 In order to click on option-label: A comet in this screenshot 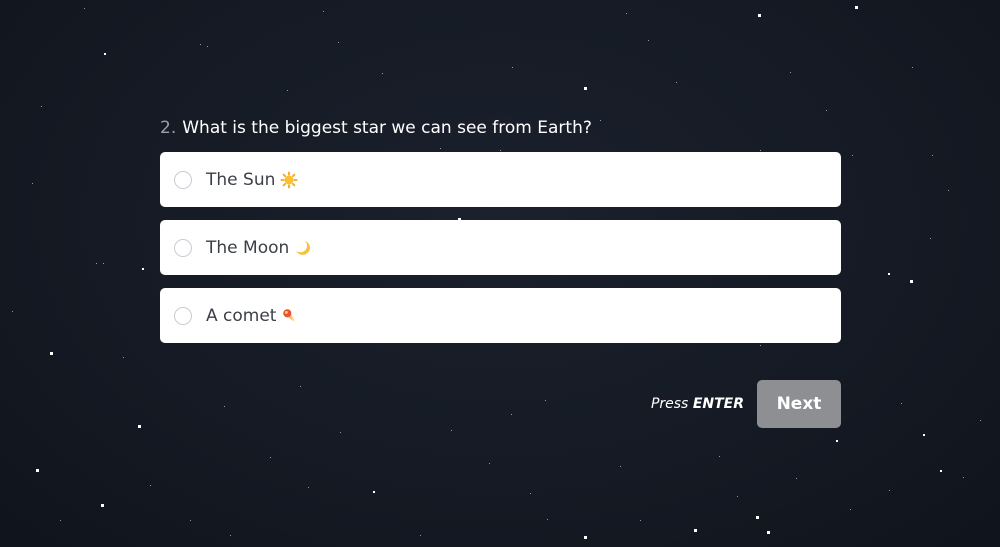, I will do `click(241, 315)`.